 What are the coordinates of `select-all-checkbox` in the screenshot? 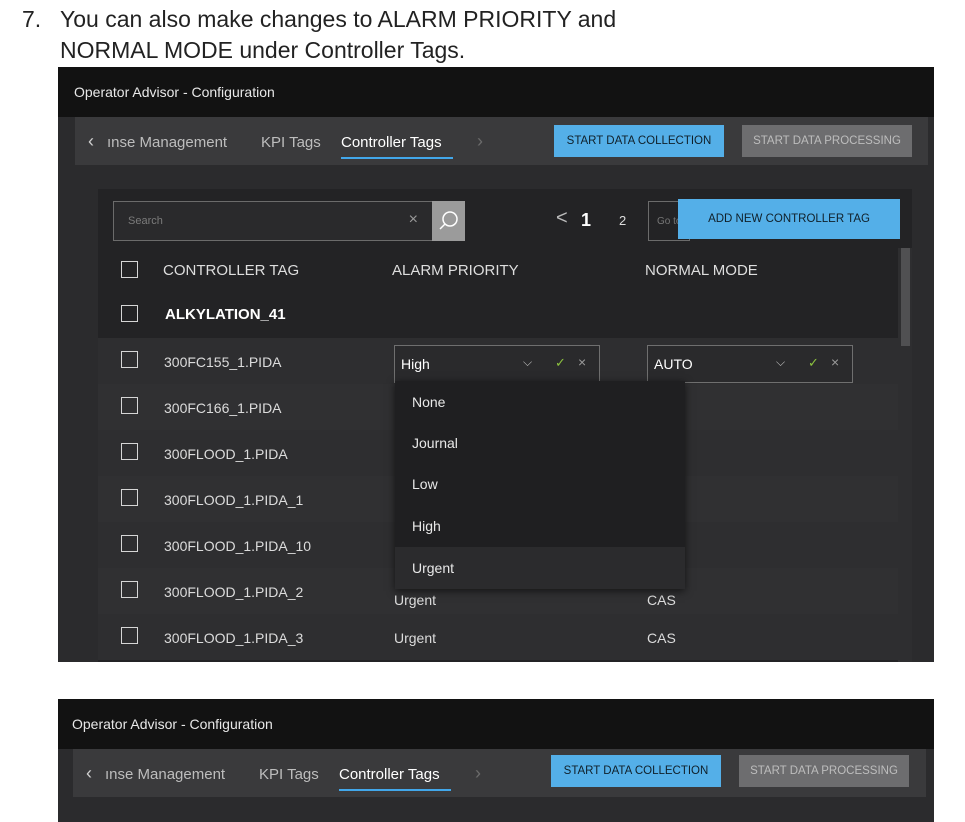 It's located at (129, 269).